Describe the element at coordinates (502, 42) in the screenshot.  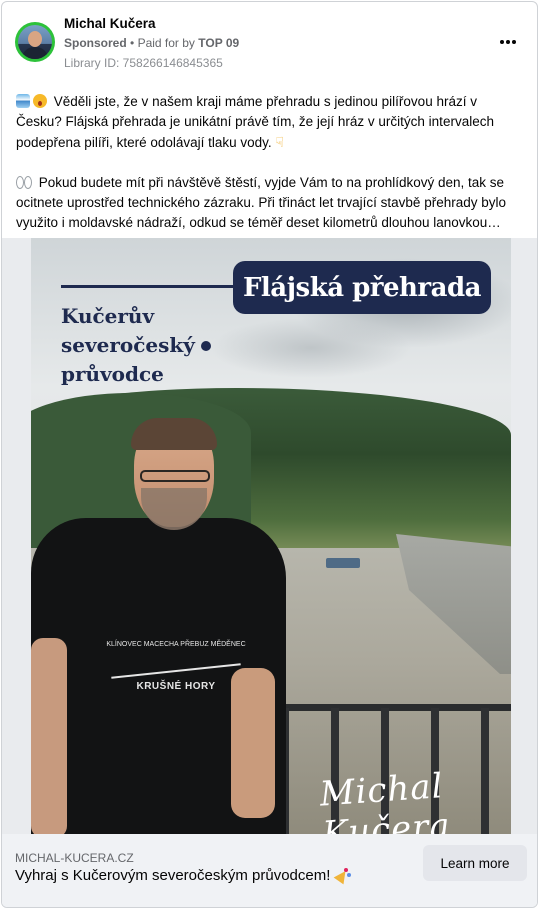
I see `more-horizontal-icon` at that location.